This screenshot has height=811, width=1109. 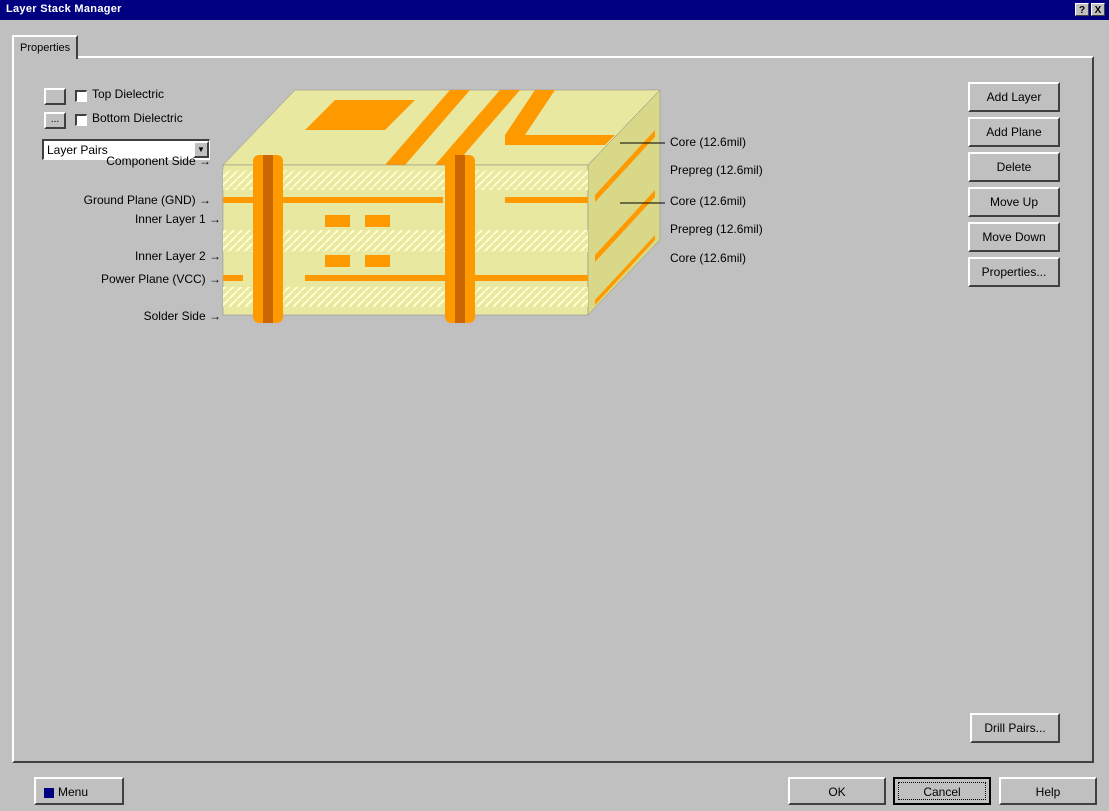 What do you see at coordinates (45, 47) in the screenshot?
I see `tab-properties: Properties` at bounding box center [45, 47].